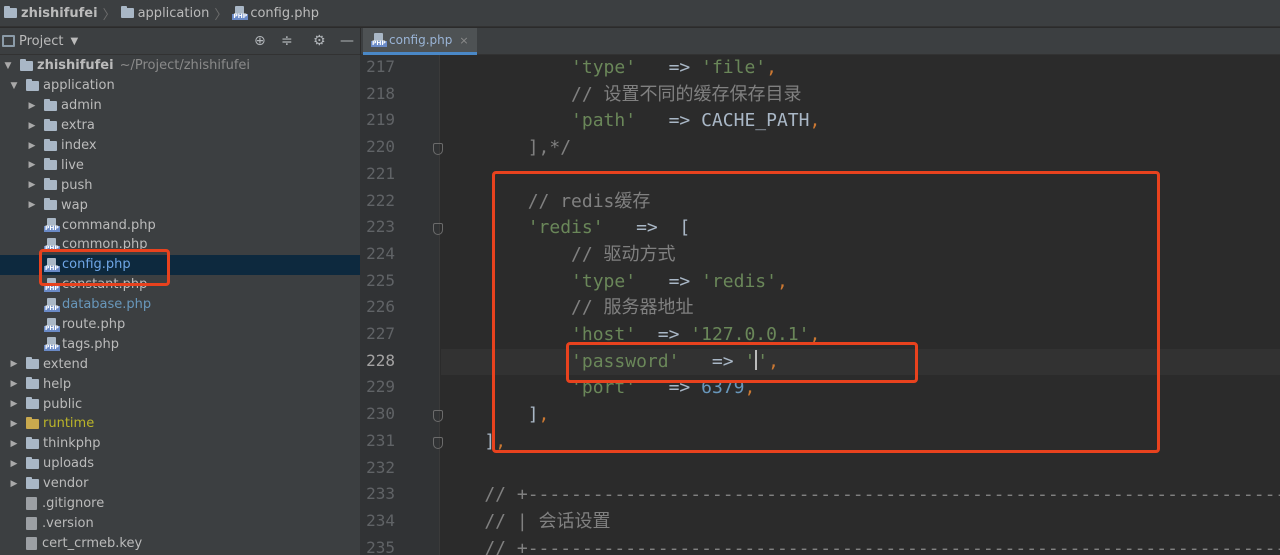 This screenshot has height=555, width=1280. I want to click on tree-item: ▶ index, so click(180, 146).